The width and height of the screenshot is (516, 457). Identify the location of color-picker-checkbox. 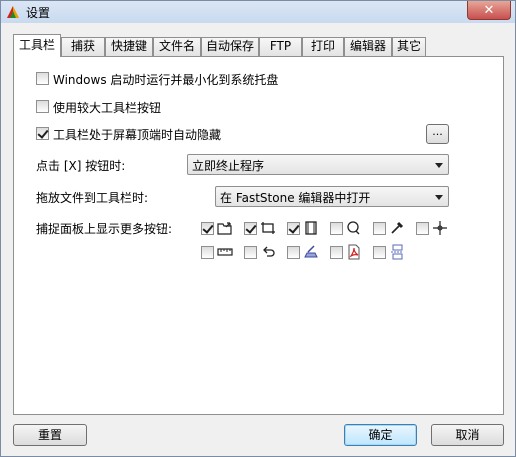
(379, 228).